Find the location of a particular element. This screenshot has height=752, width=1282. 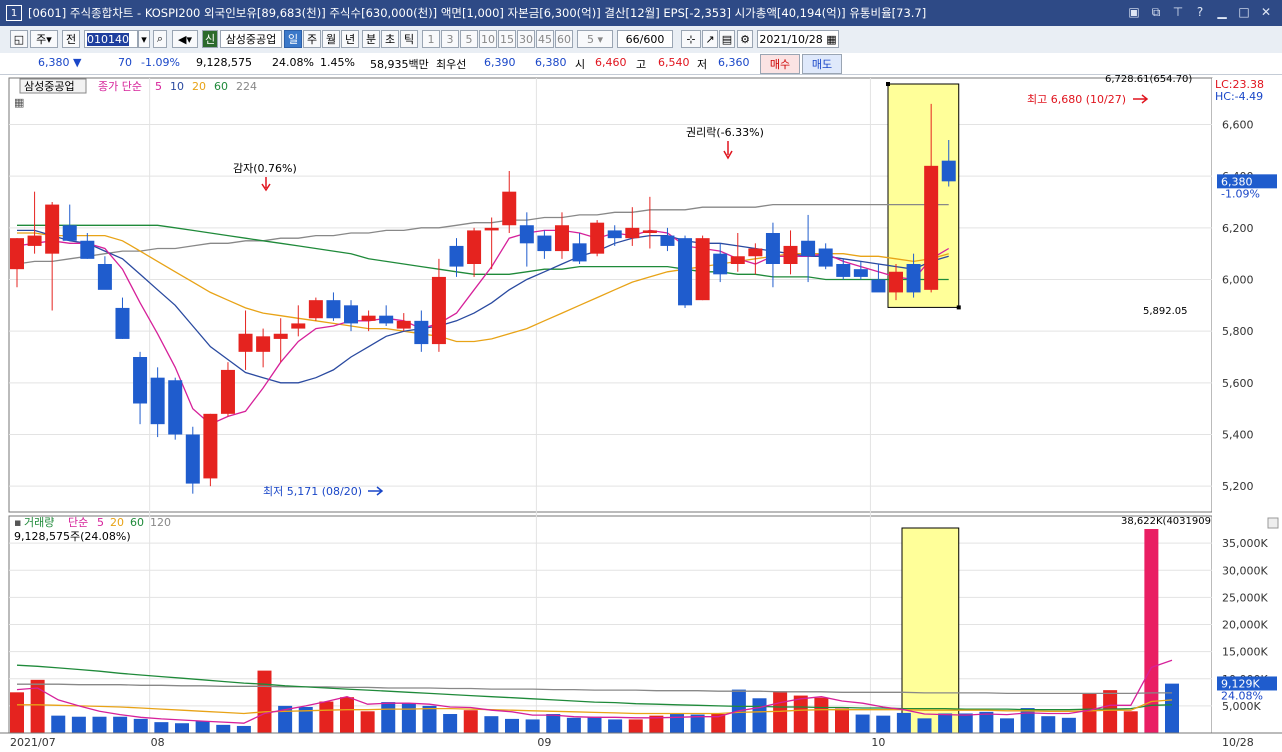

grid-toggle-icon: ▦ is located at coordinates (19, 102).